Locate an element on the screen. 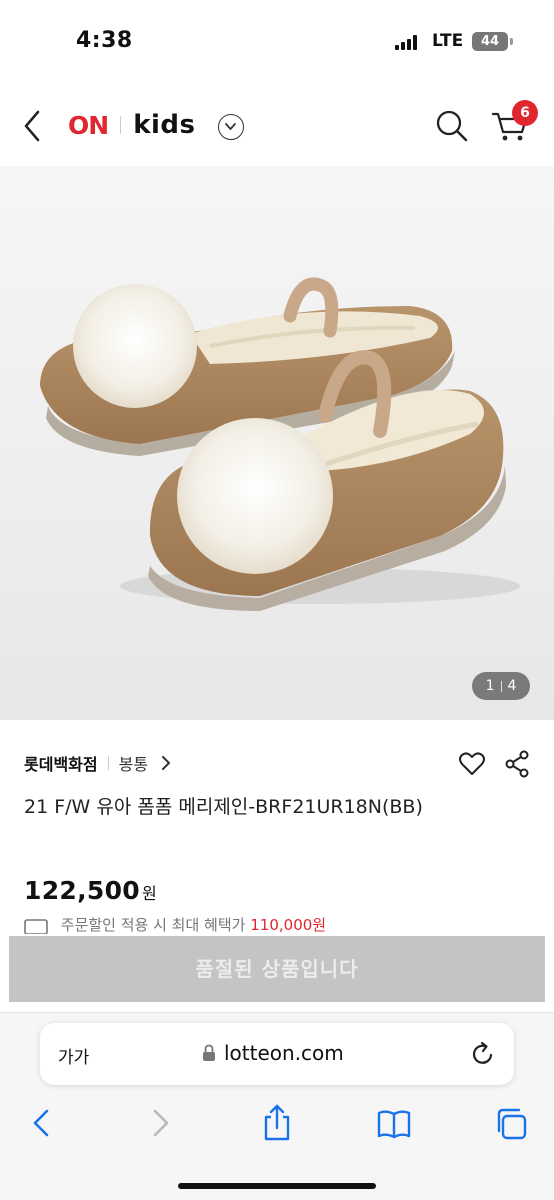  browser-toolbar is located at coordinates (277, 1128).